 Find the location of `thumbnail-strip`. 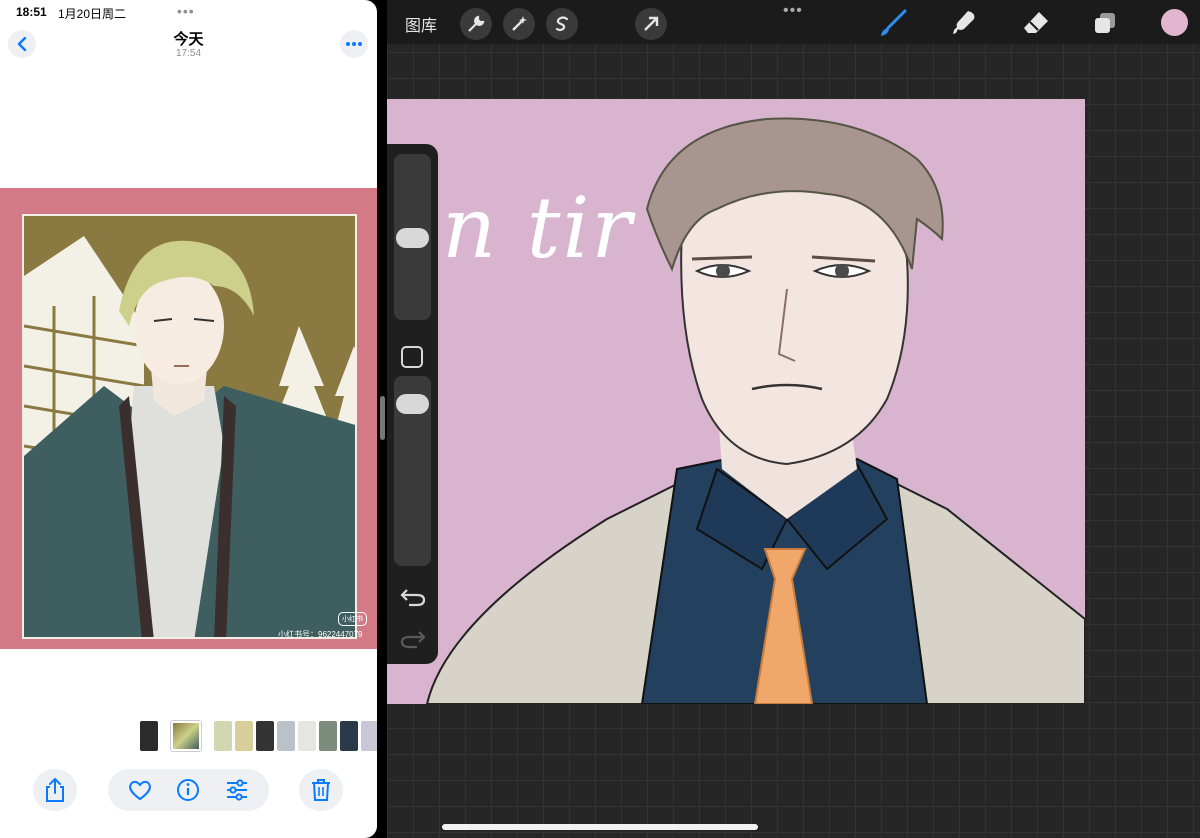

thumbnail-strip is located at coordinates (258, 736).